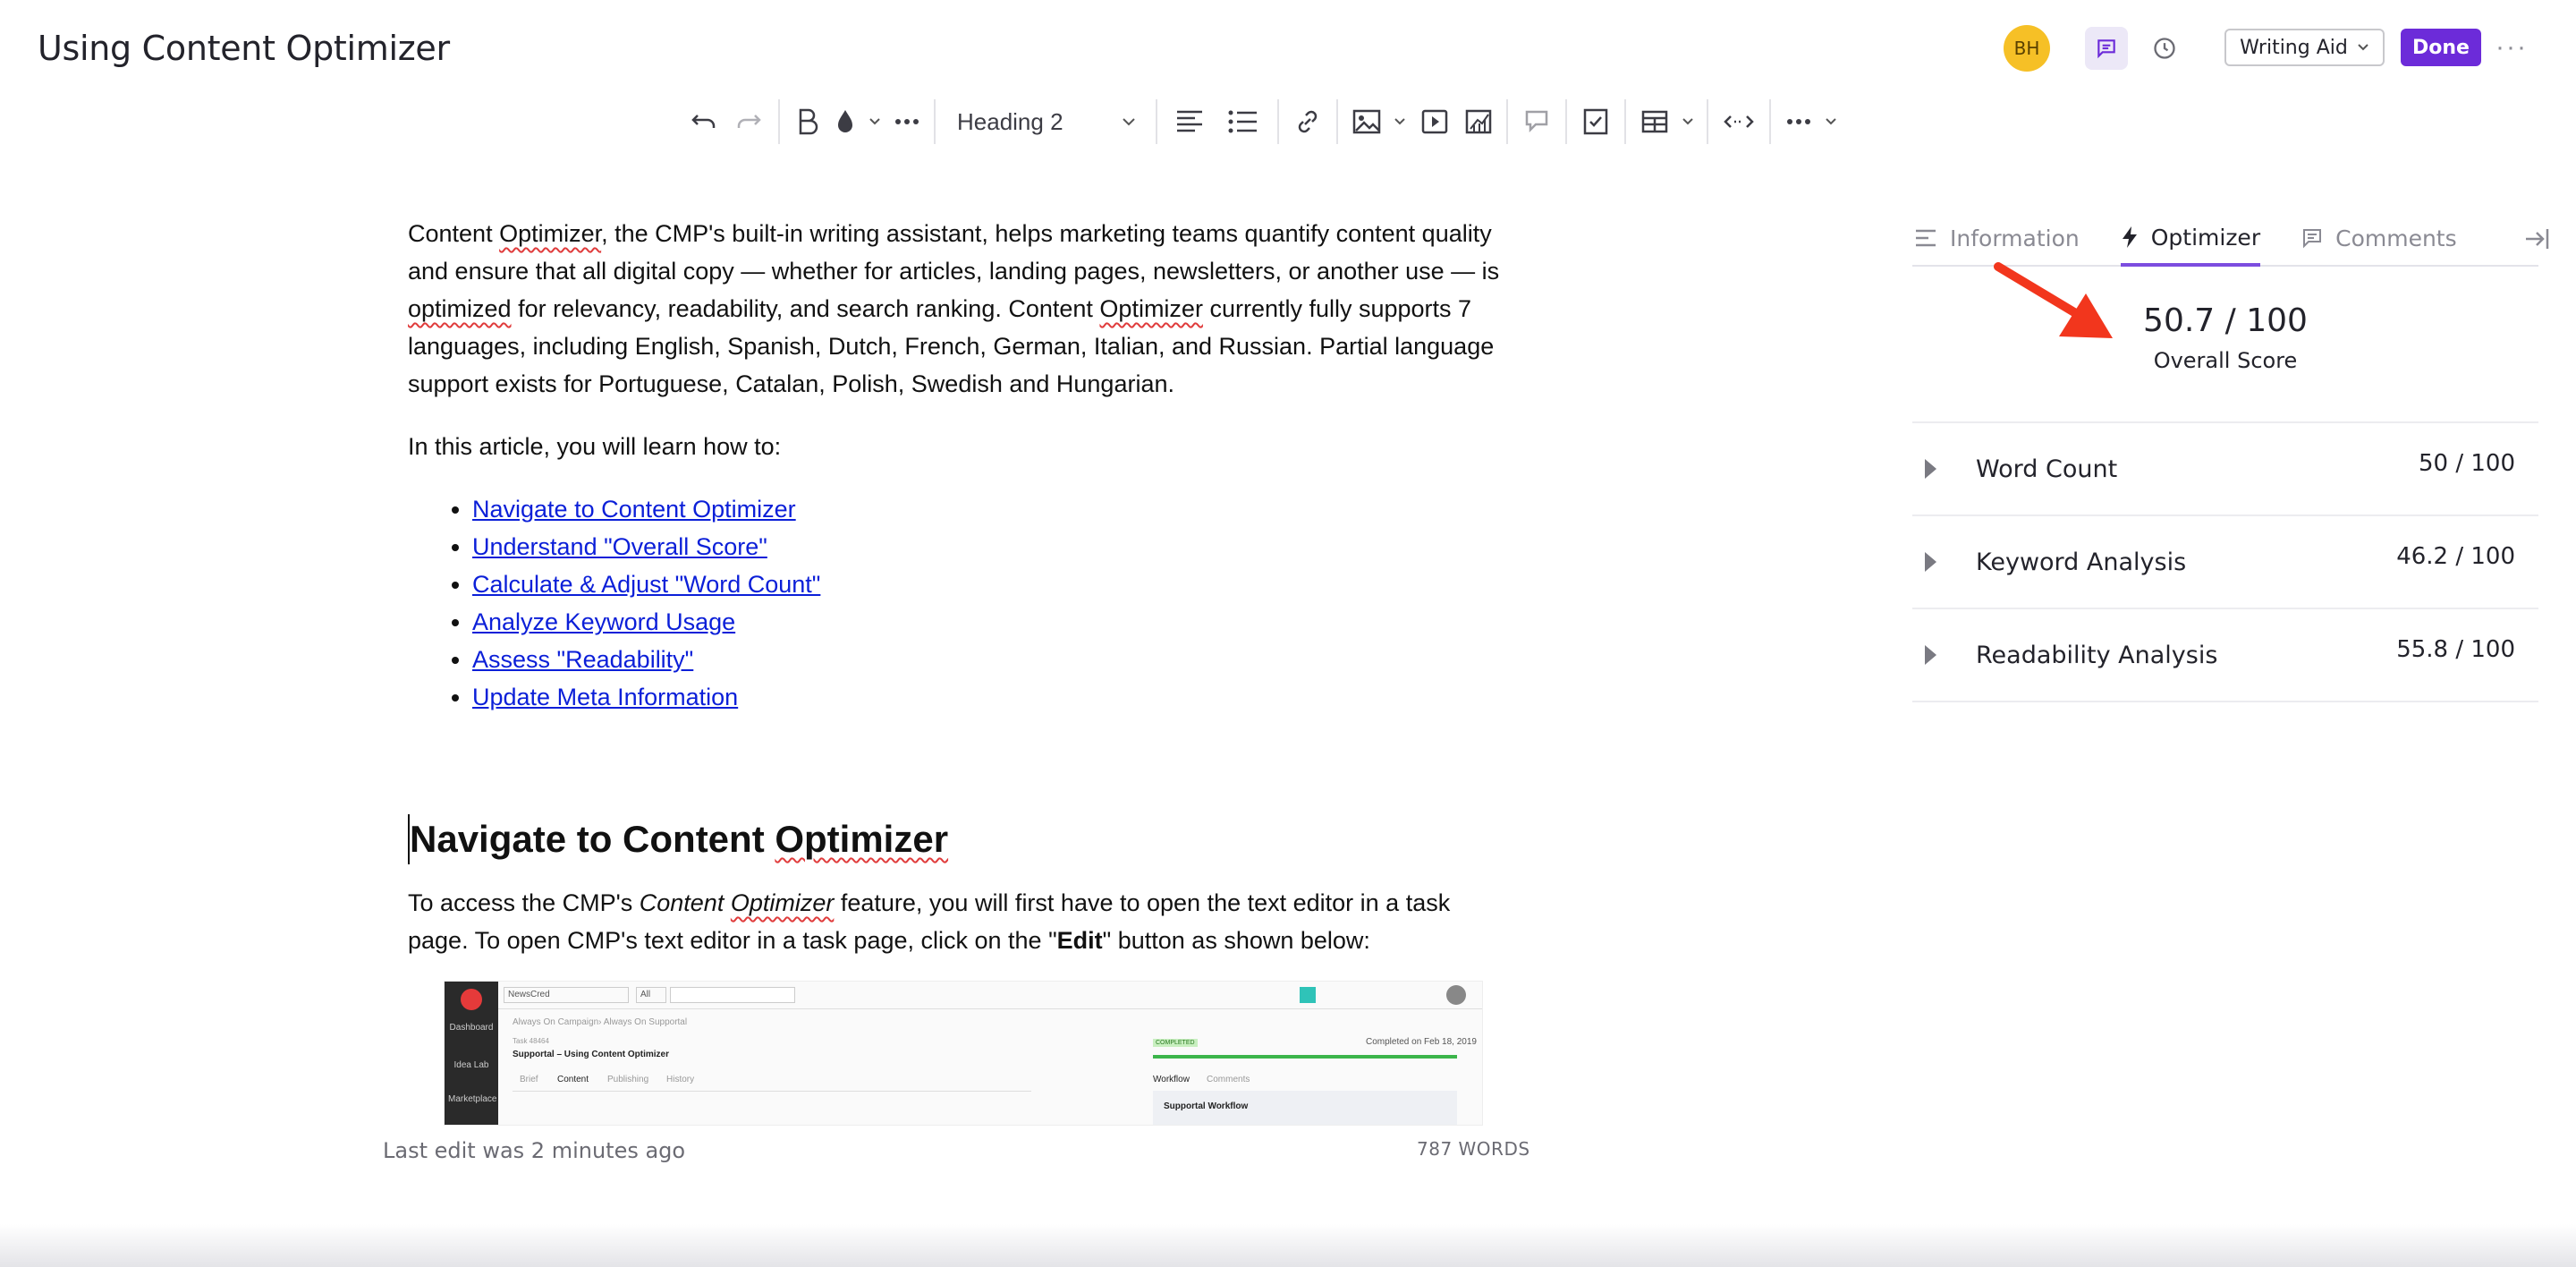  Describe the element at coordinates (600, 1022) in the screenshot. I see `embed-breadcrumb: Always On Campaign› Always On Supportal` at that location.